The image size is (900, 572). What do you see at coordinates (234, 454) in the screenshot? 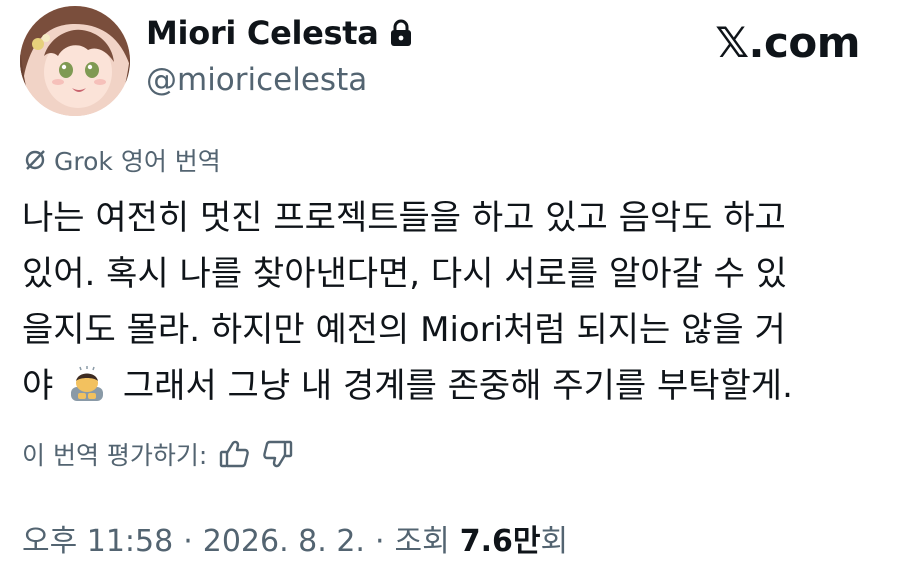
I see `thumbs-up-icon` at bounding box center [234, 454].